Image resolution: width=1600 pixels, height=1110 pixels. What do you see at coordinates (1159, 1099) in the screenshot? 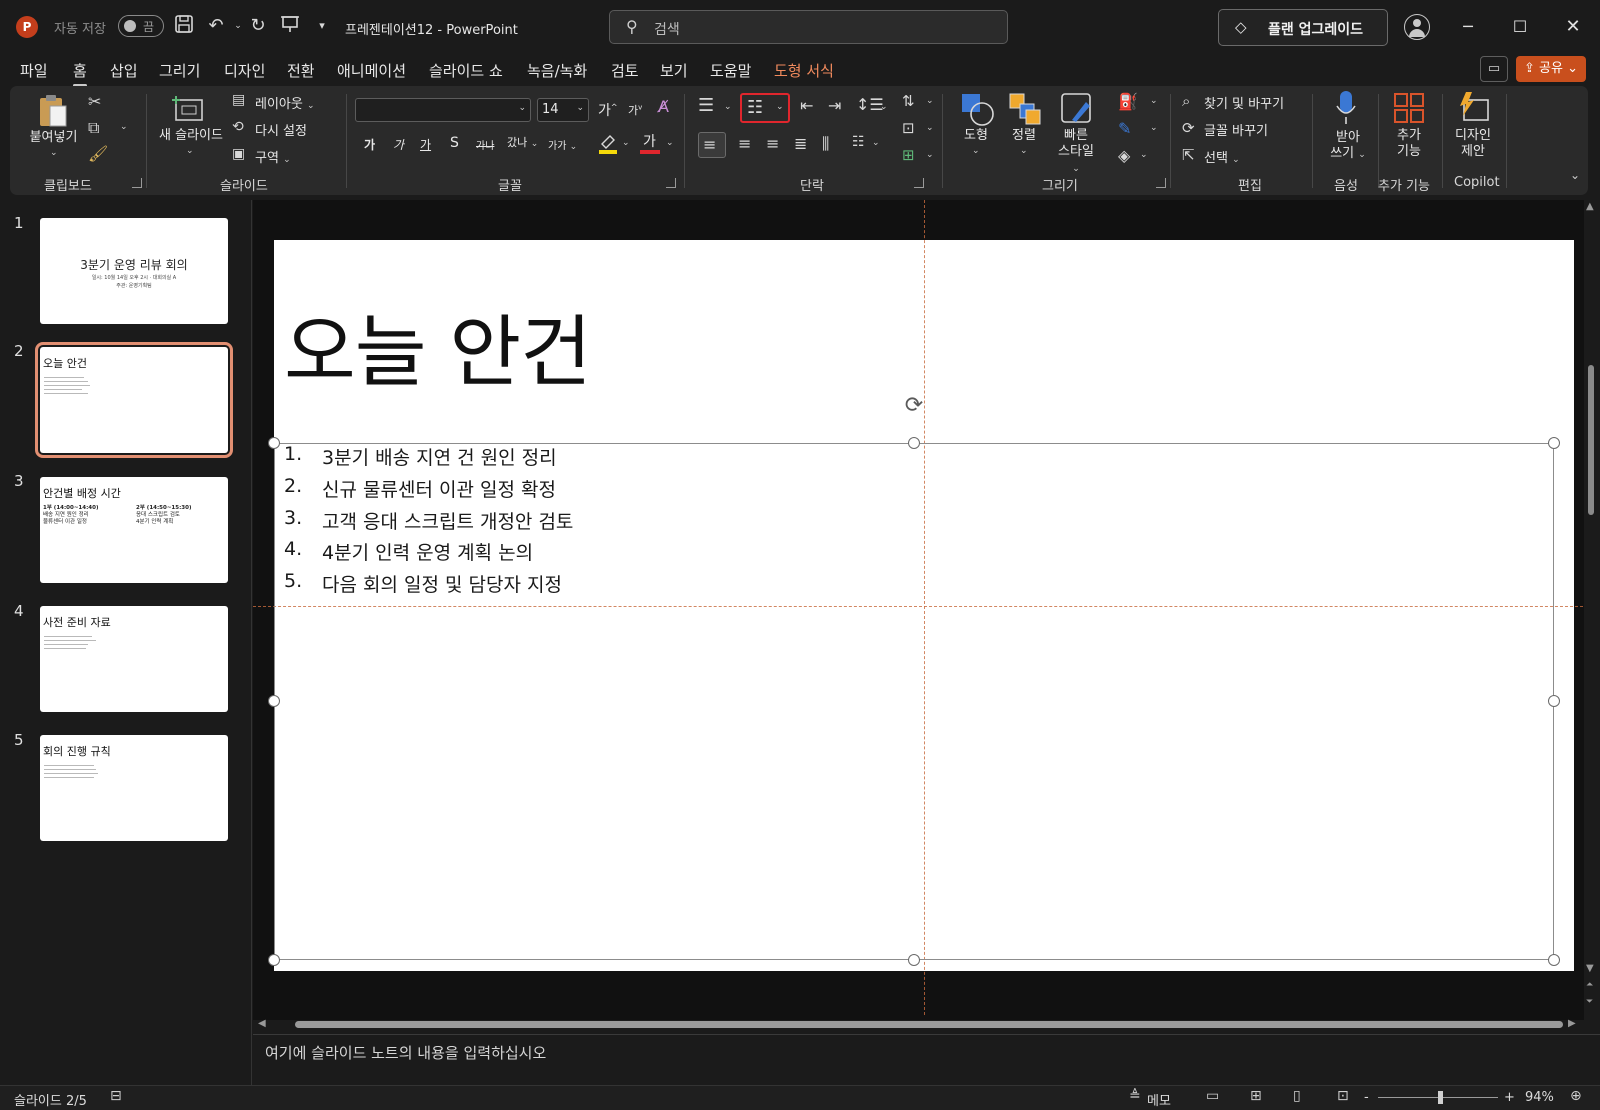
I see `notes-toggle-button: 메모` at bounding box center [1159, 1099].